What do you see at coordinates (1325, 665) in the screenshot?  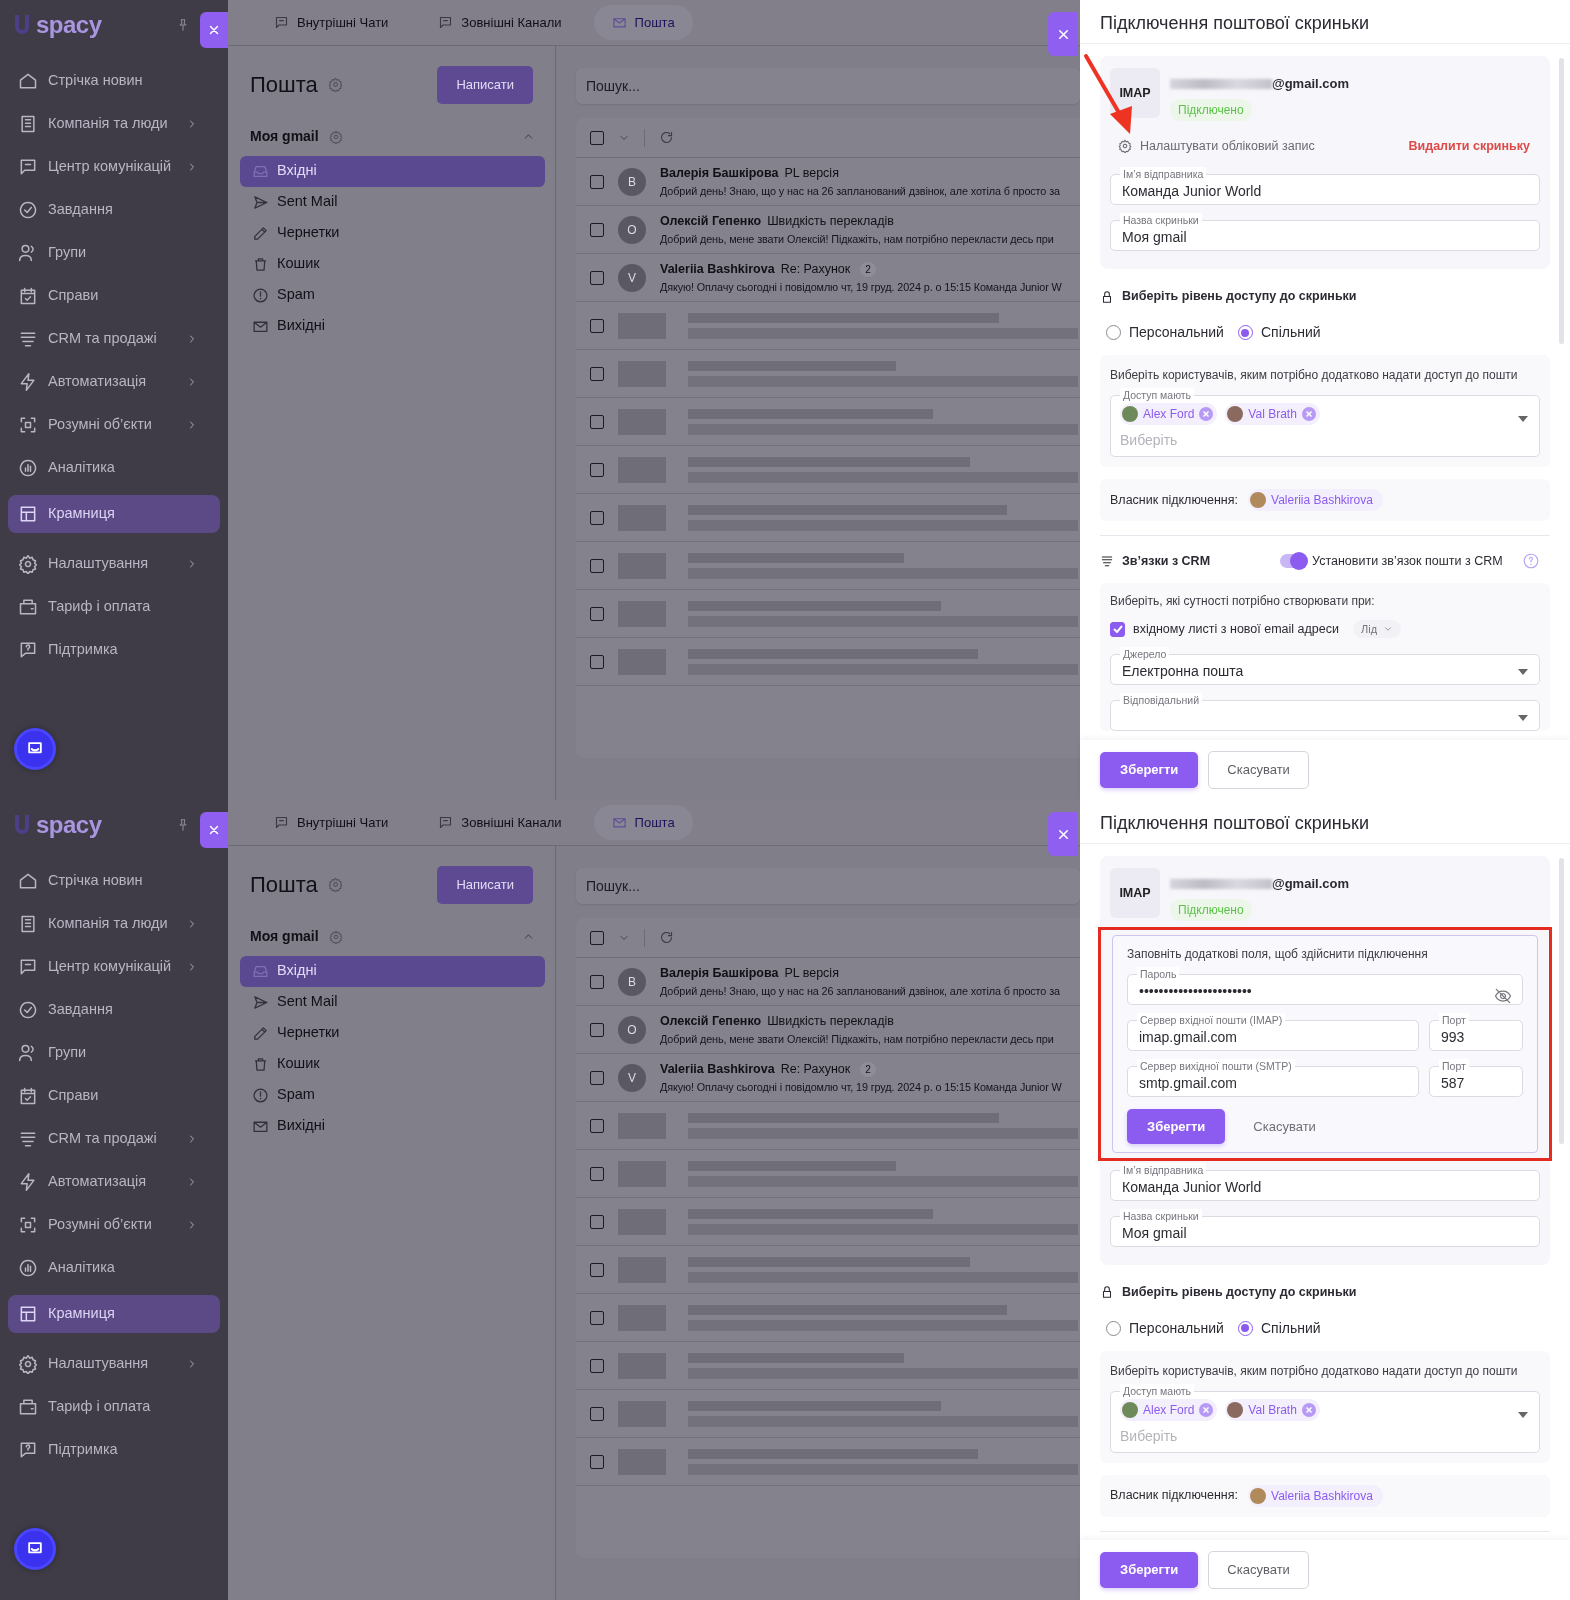 I see `input-field: Джерело Електронна пошта` at bounding box center [1325, 665].